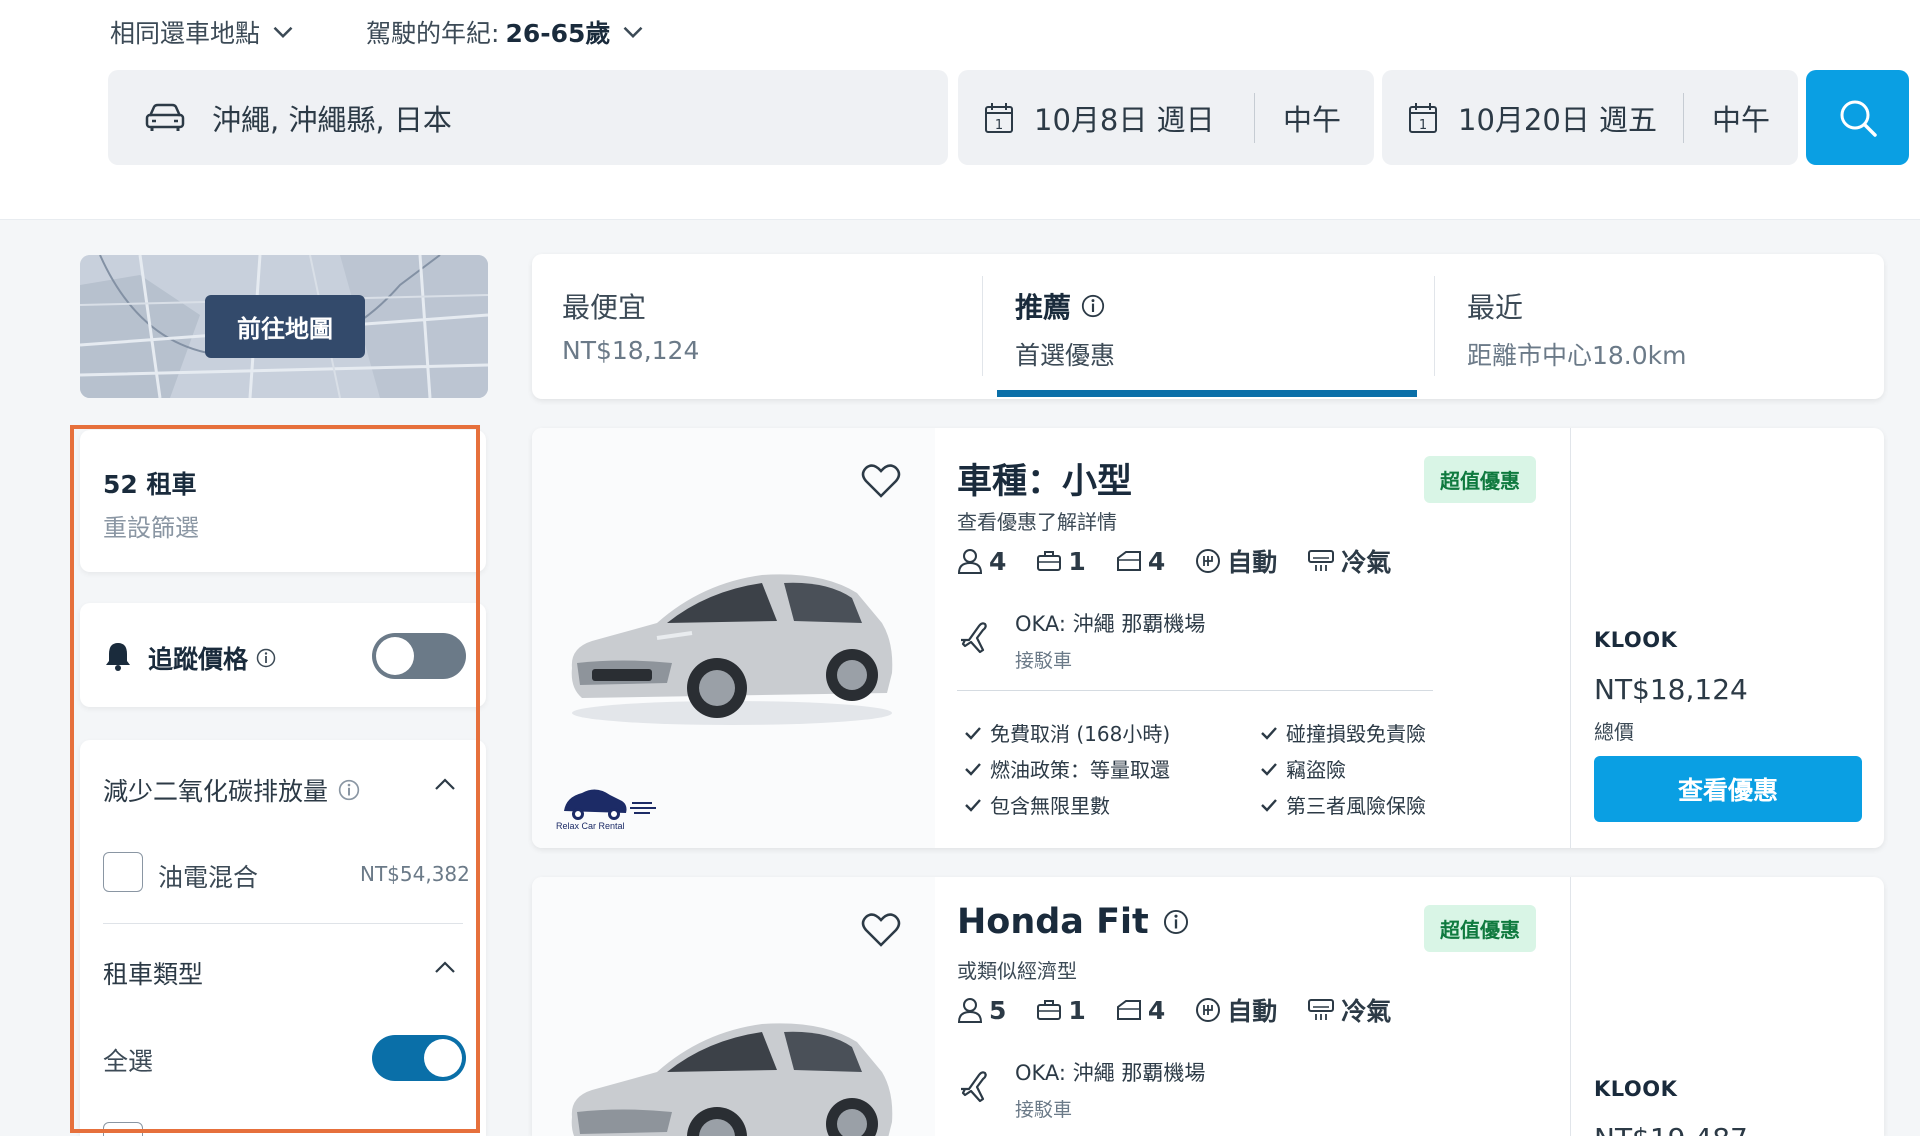  Describe the element at coordinates (1312, 118) in the screenshot. I see `pickup-time: 中午` at that location.